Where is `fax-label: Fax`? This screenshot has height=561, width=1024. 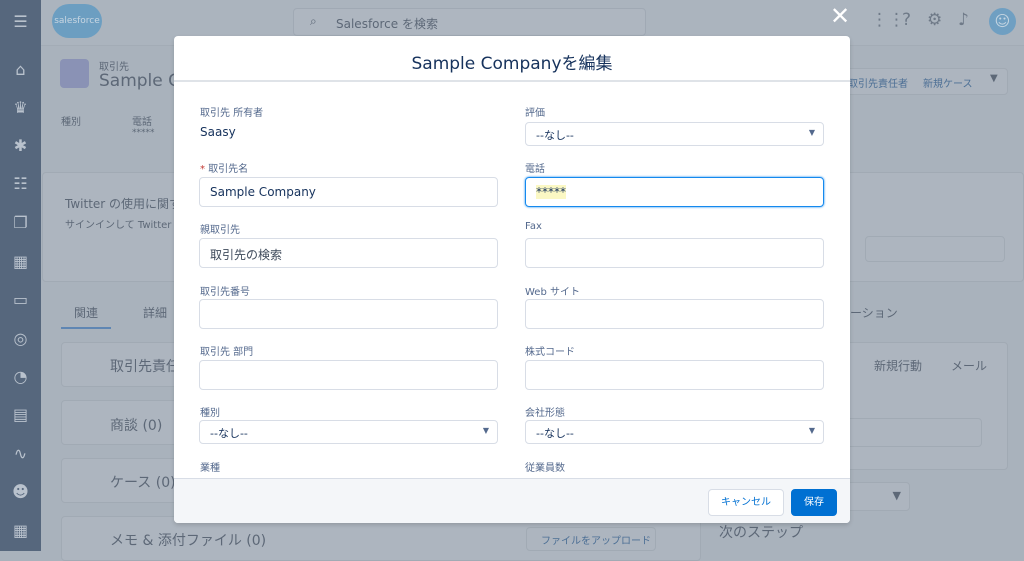
fax-label: Fax is located at coordinates (533, 226).